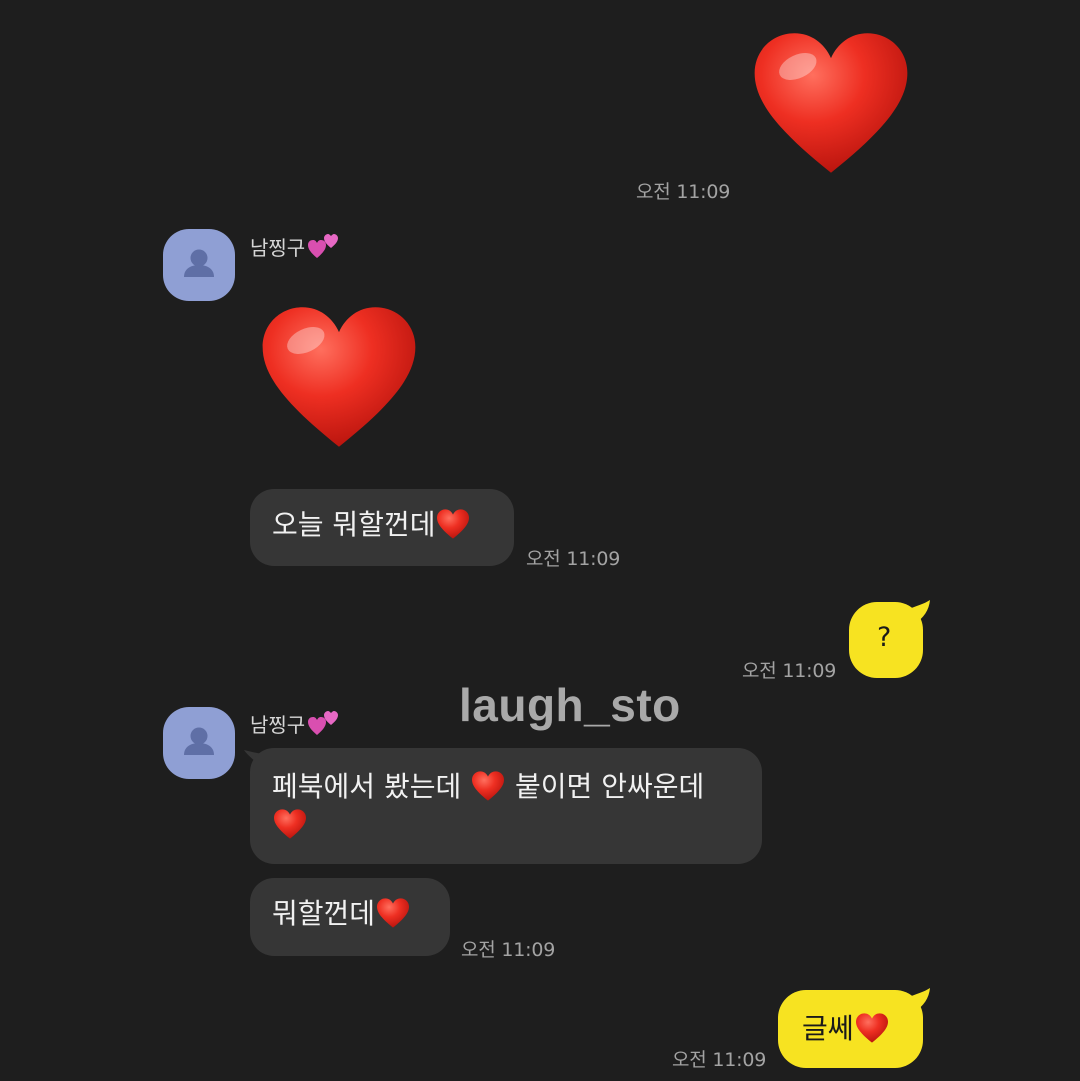 The image size is (1080, 1081). Describe the element at coordinates (354, 524) in the screenshot. I see `message-text: 오늘 뭐할껀데` at that location.